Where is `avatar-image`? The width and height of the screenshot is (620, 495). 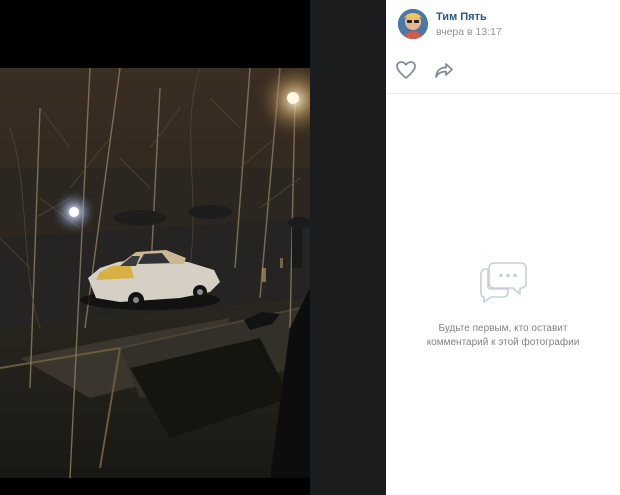 avatar-image is located at coordinates (413, 24).